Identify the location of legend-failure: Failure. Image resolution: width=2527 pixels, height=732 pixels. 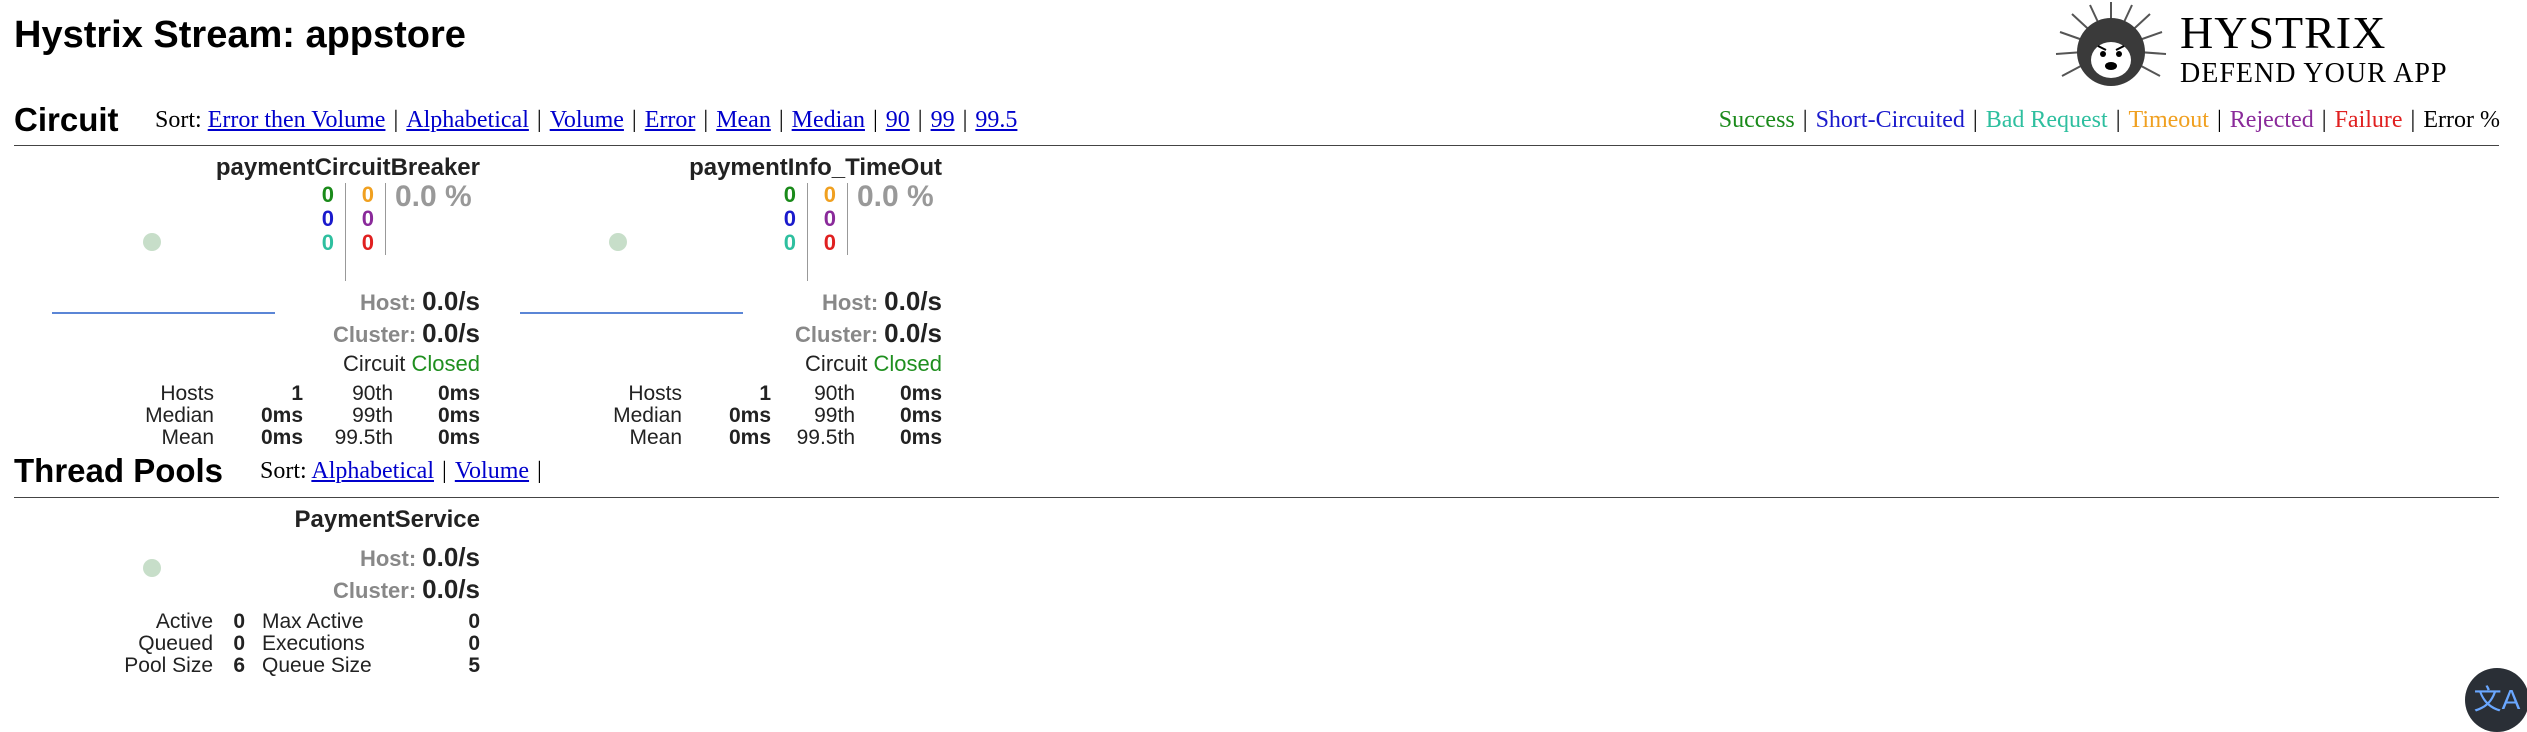
(2368, 120).